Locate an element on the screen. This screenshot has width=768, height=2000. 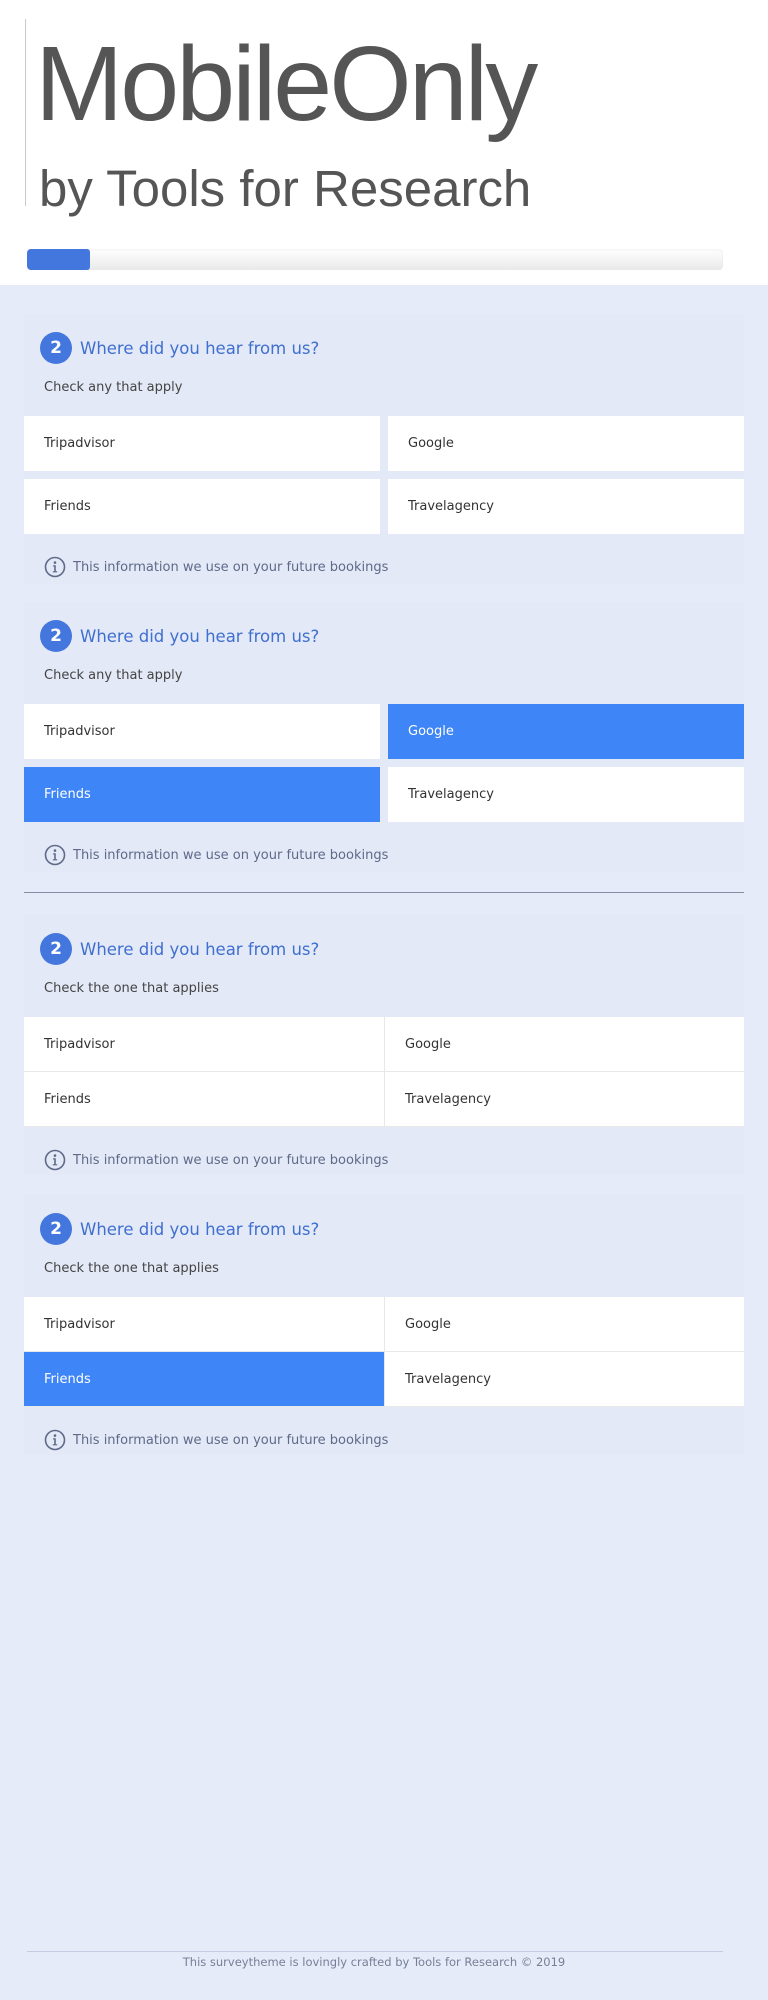
footer-divider is located at coordinates (375, 1951).